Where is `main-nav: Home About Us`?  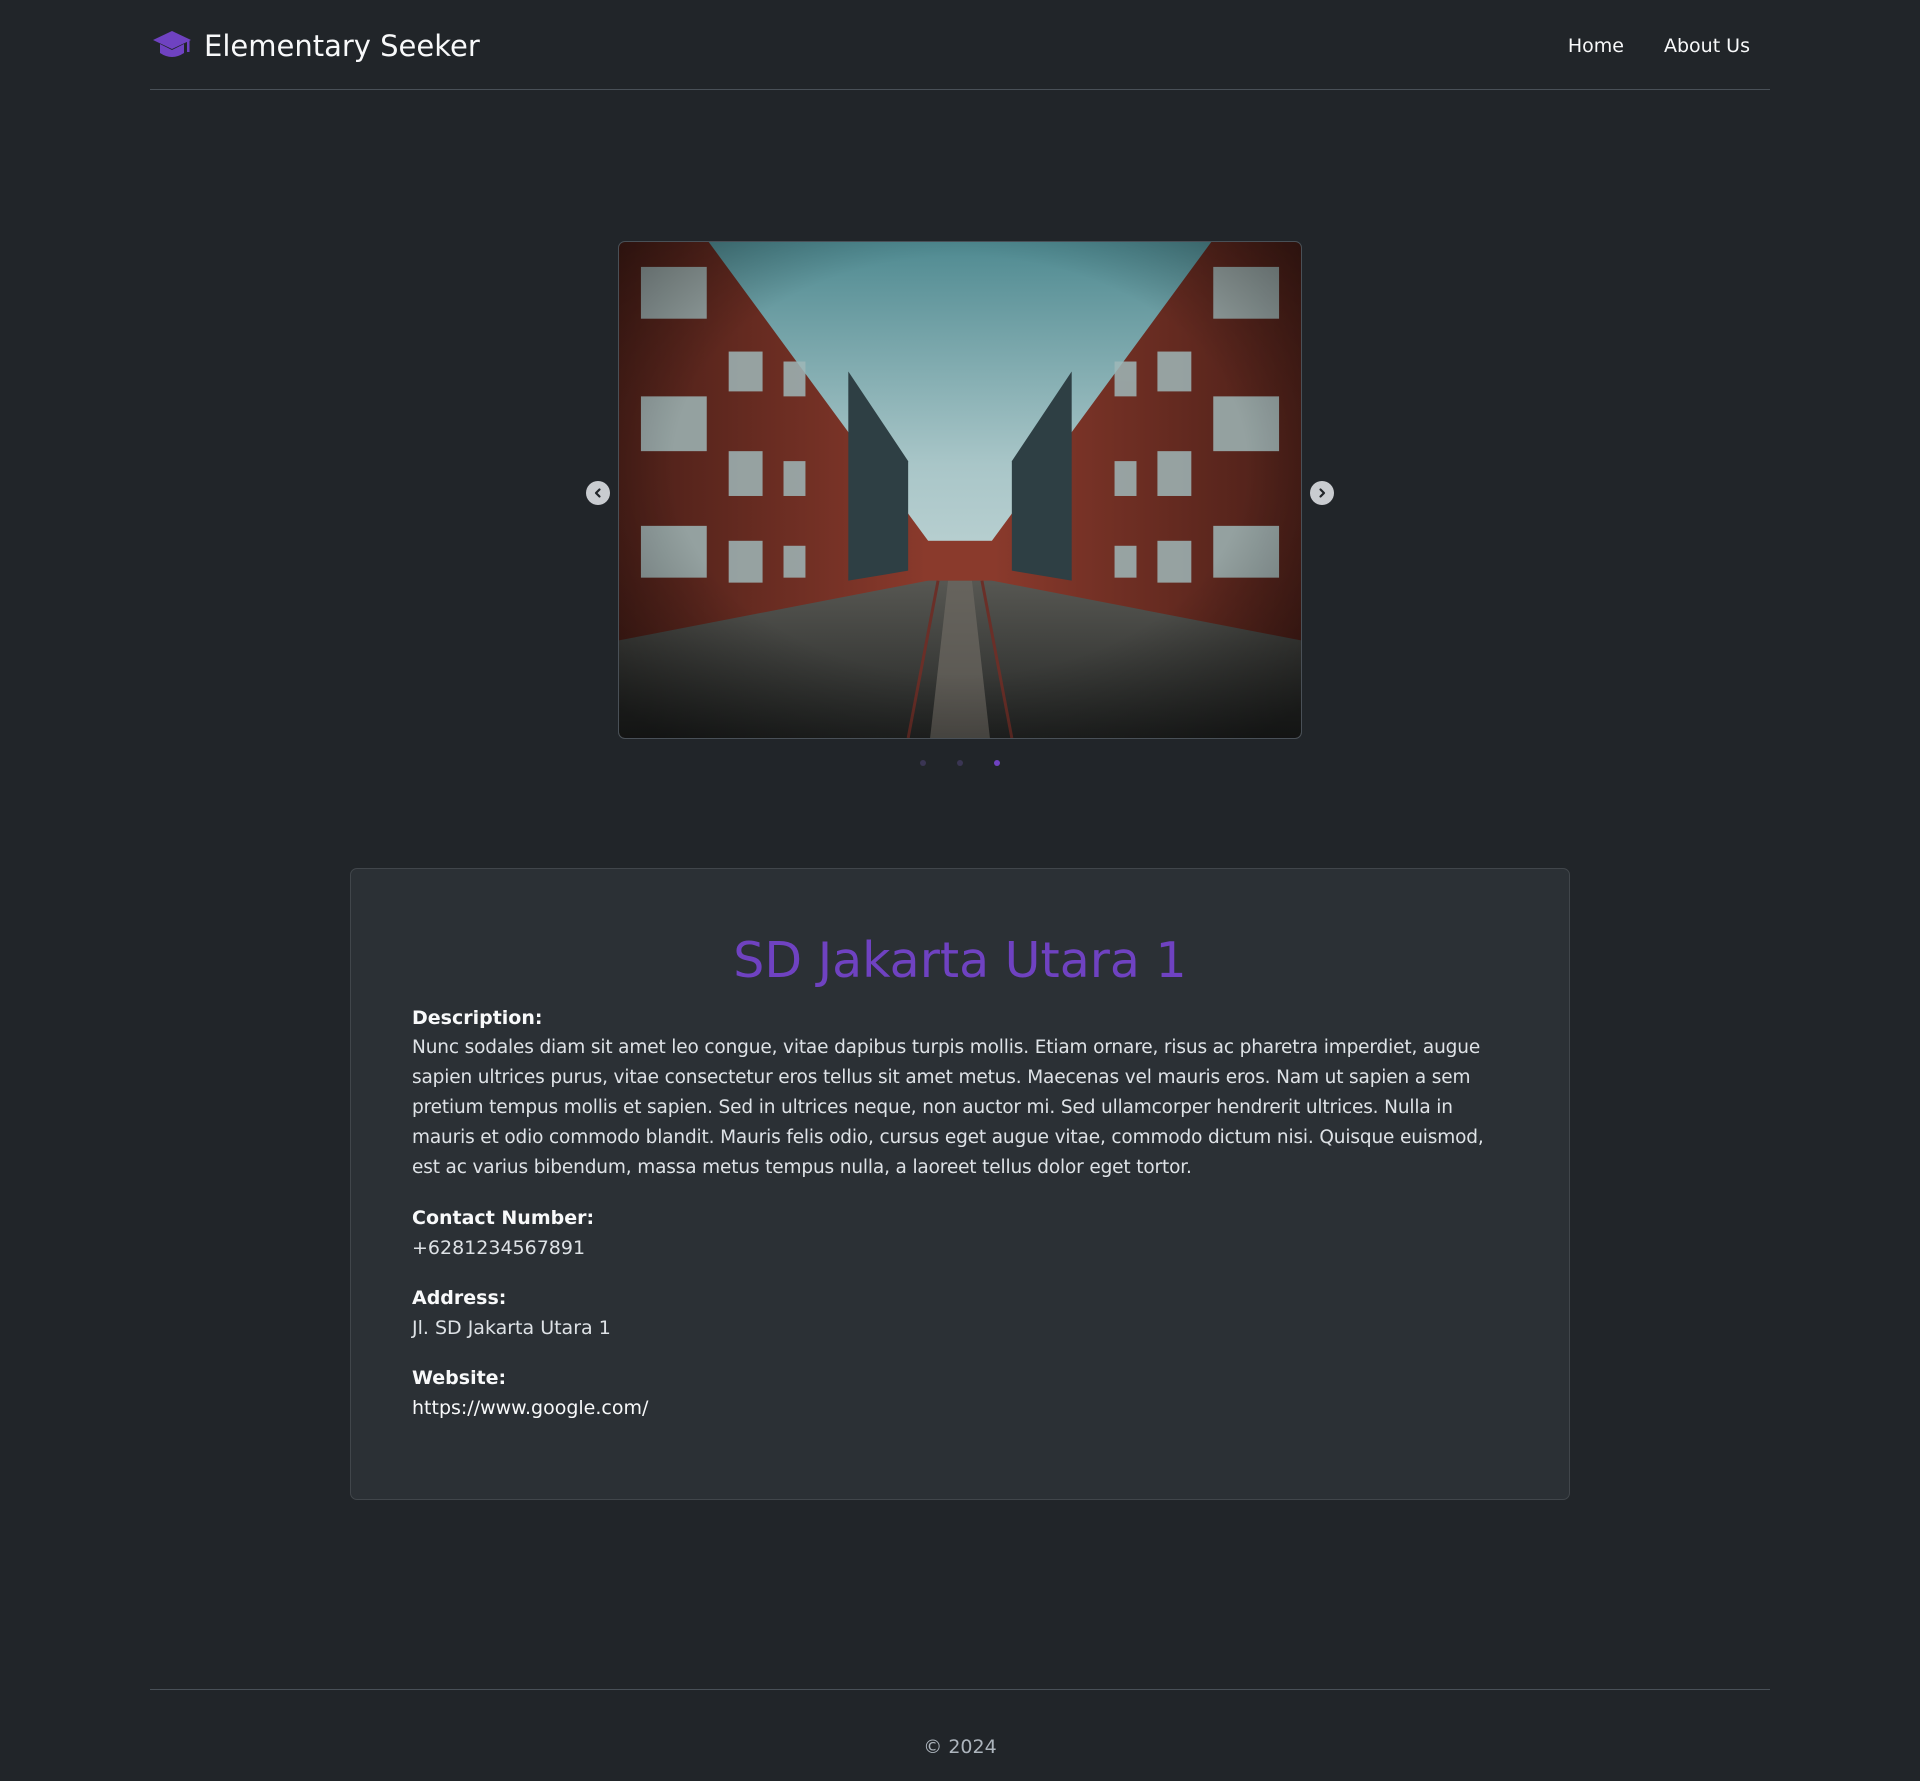
main-nav: Home About Us is located at coordinates (1659, 46).